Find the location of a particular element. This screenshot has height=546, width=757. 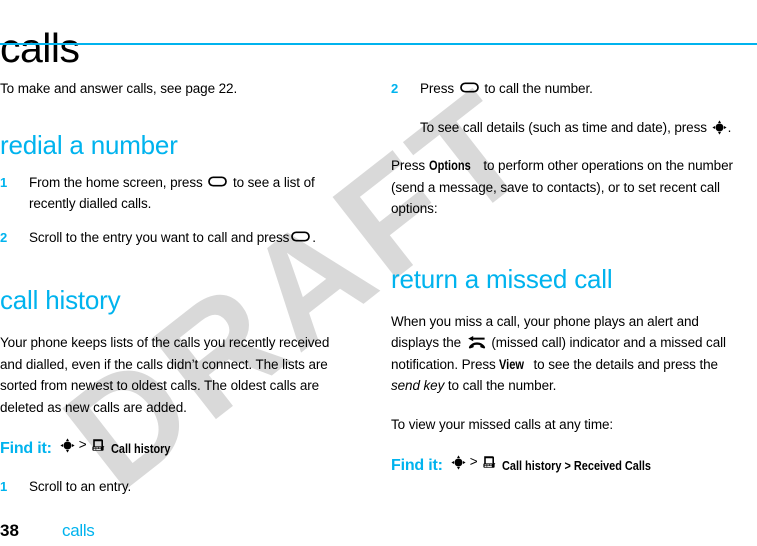

heading-redial-a-number: redial a number is located at coordinates (89, 144).